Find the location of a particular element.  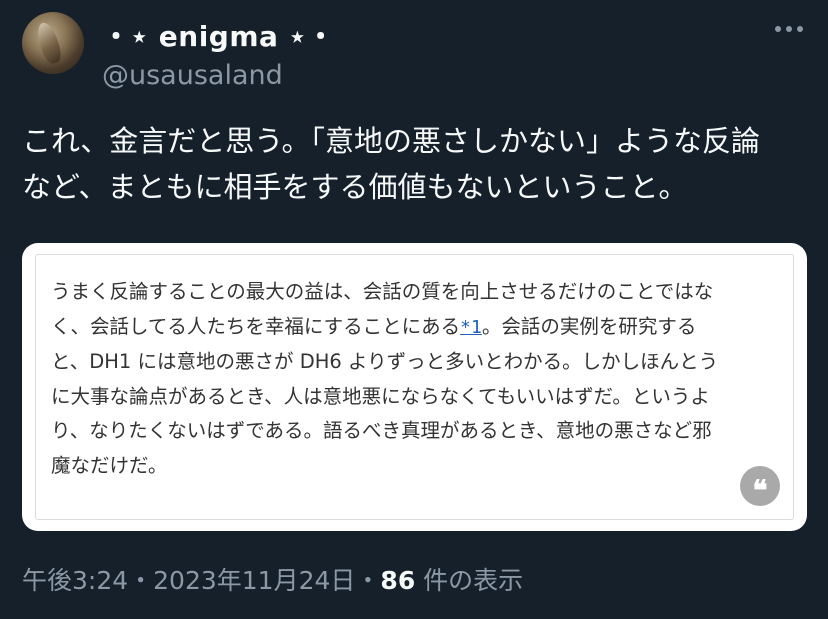

user-handle: @usausaland is located at coordinates (192, 75).